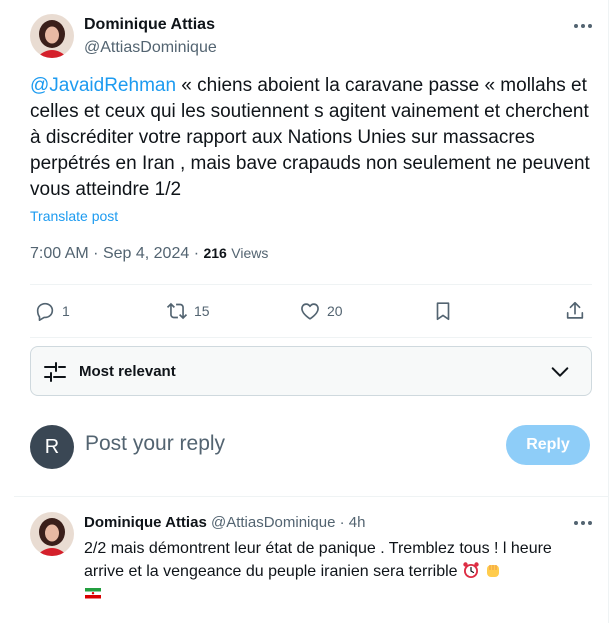 The width and height of the screenshot is (612, 623). I want to click on tweet-meta: 7:00 AM · Sep 4, 2024 · 216 Views, so click(149, 253).